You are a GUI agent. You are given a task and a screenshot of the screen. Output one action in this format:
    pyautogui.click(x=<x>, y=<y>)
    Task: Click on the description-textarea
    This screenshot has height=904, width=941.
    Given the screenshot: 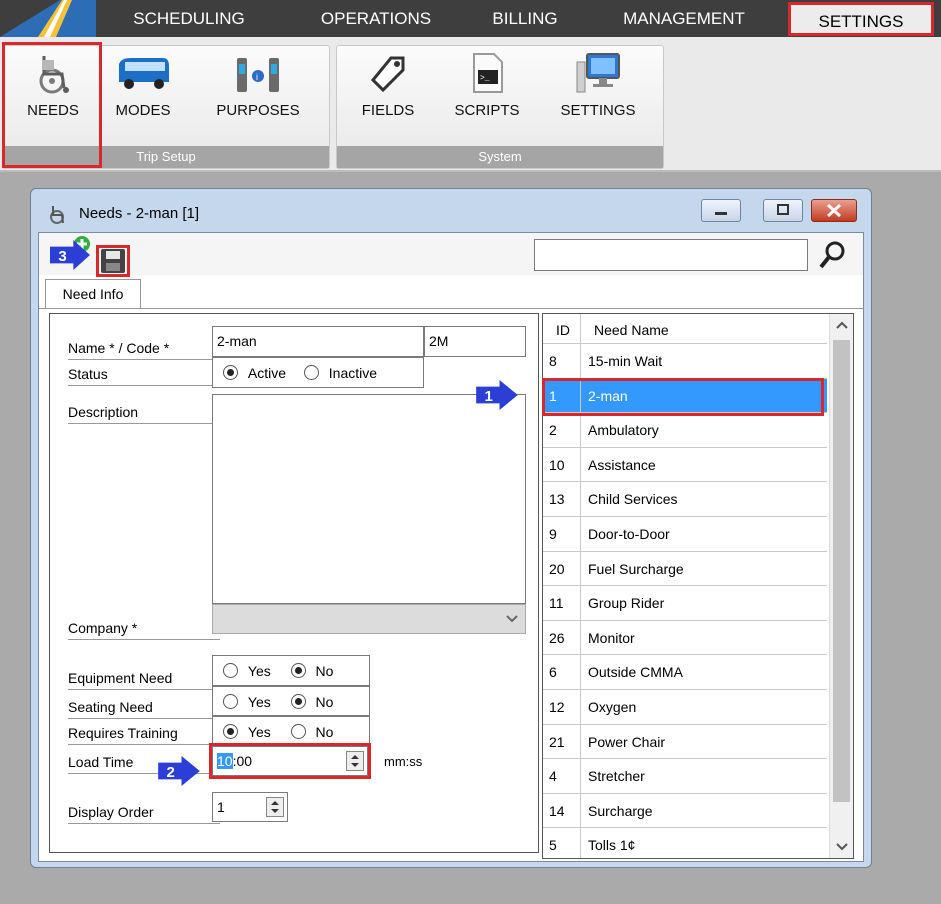 What is the action you would take?
    pyautogui.click(x=369, y=499)
    